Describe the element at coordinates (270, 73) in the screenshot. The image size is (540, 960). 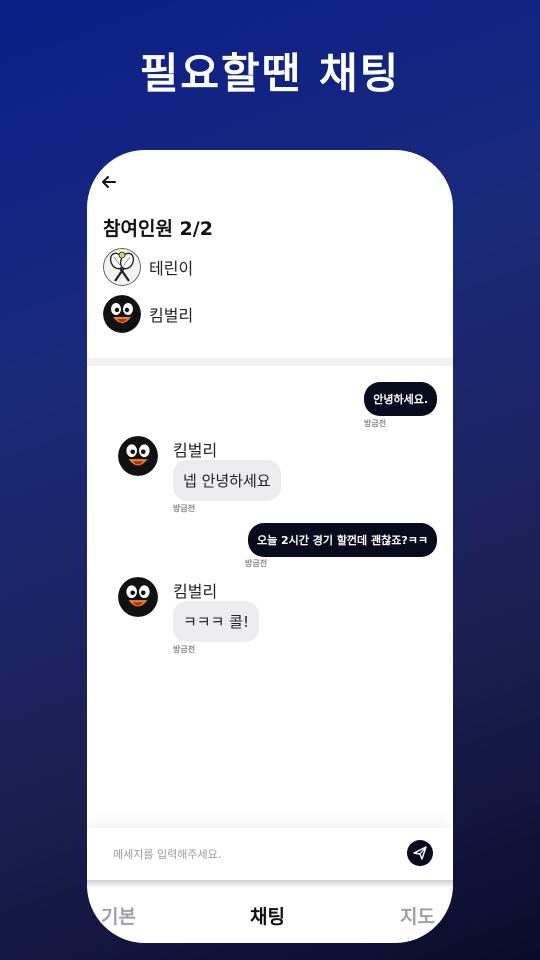
I see `headline: 필요할땐 채팅` at that location.